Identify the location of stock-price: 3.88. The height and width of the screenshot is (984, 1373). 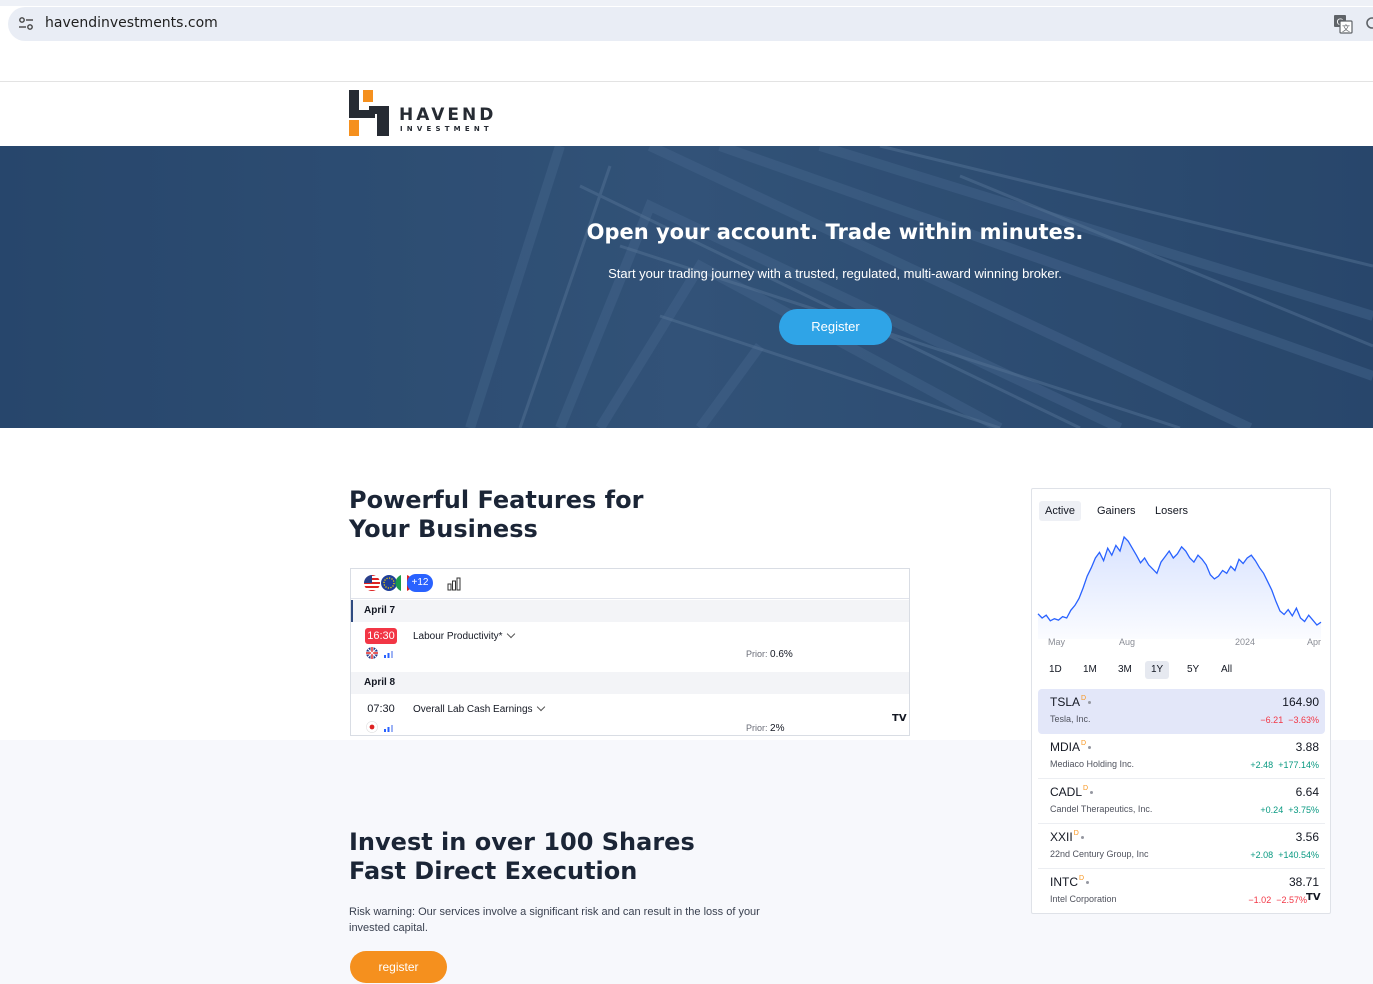
(1307, 747).